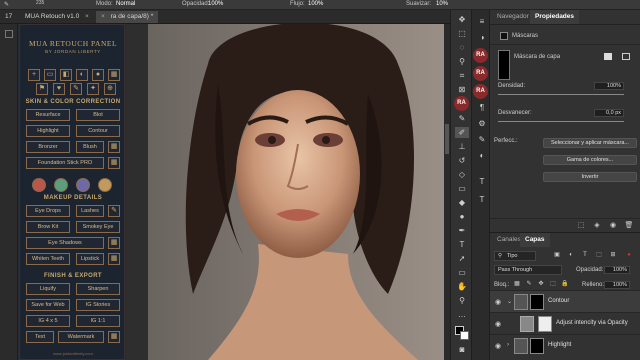 The height and width of the screenshot is (360, 640). I want to click on history-icon: ≡, so click(482, 21).